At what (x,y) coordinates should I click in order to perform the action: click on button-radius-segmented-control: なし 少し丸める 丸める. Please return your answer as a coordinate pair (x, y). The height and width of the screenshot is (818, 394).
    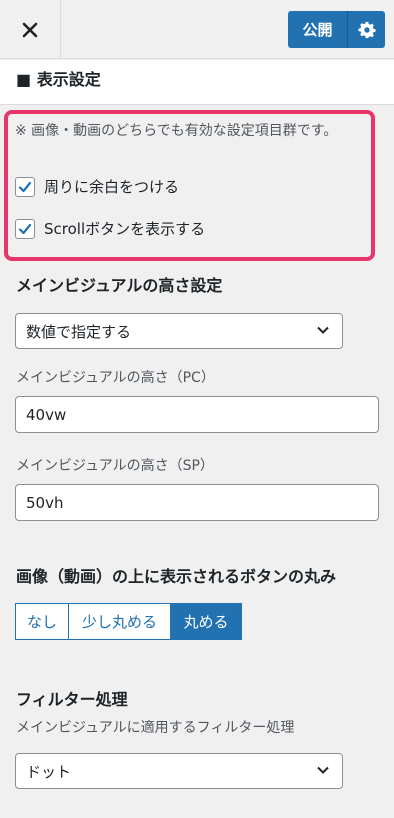
    Looking at the image, I should click on (128, 621).